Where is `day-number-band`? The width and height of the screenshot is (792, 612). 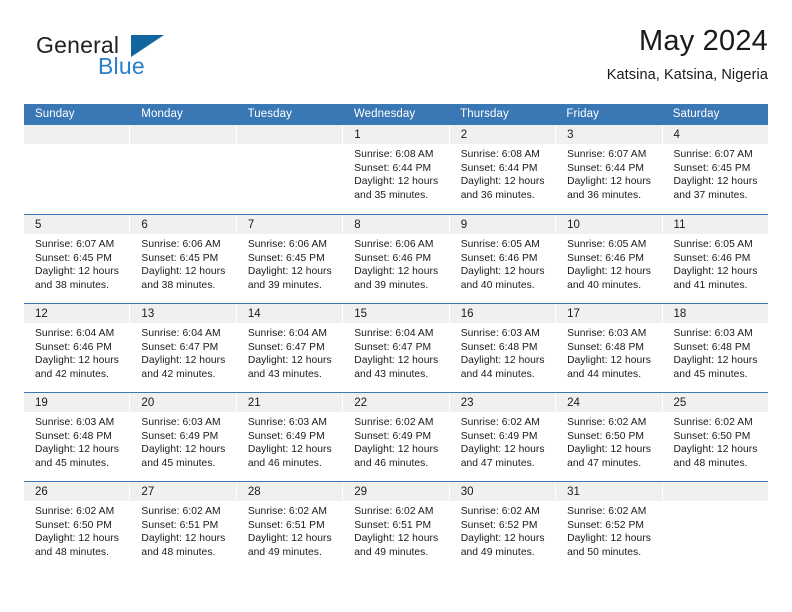
day-number-band is located at coordinates (289, 134).